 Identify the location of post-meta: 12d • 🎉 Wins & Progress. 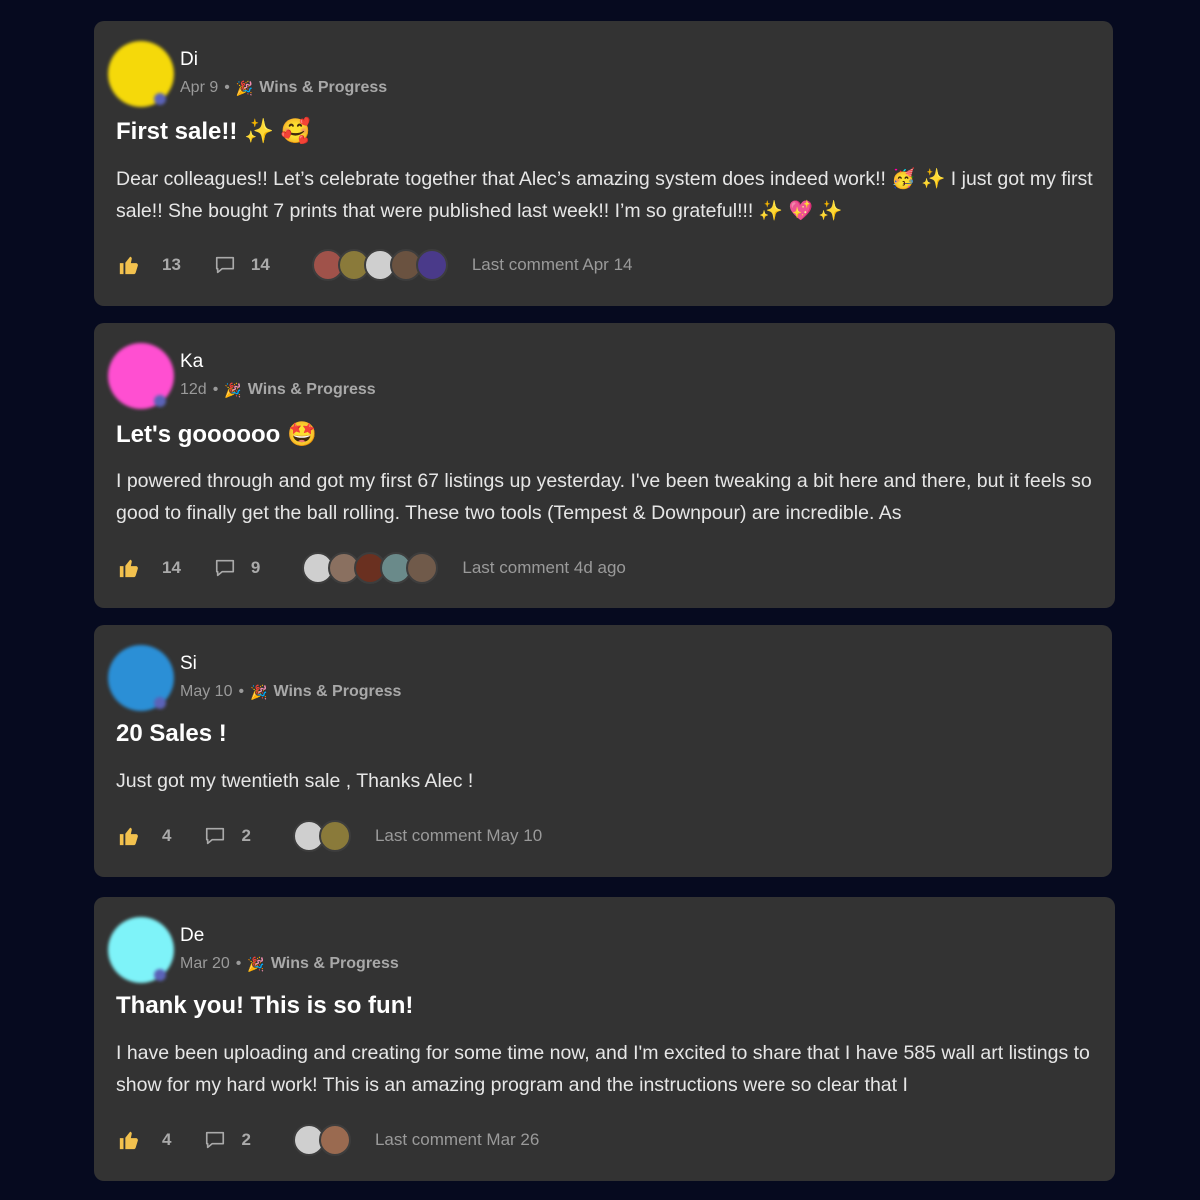
(278, 390).